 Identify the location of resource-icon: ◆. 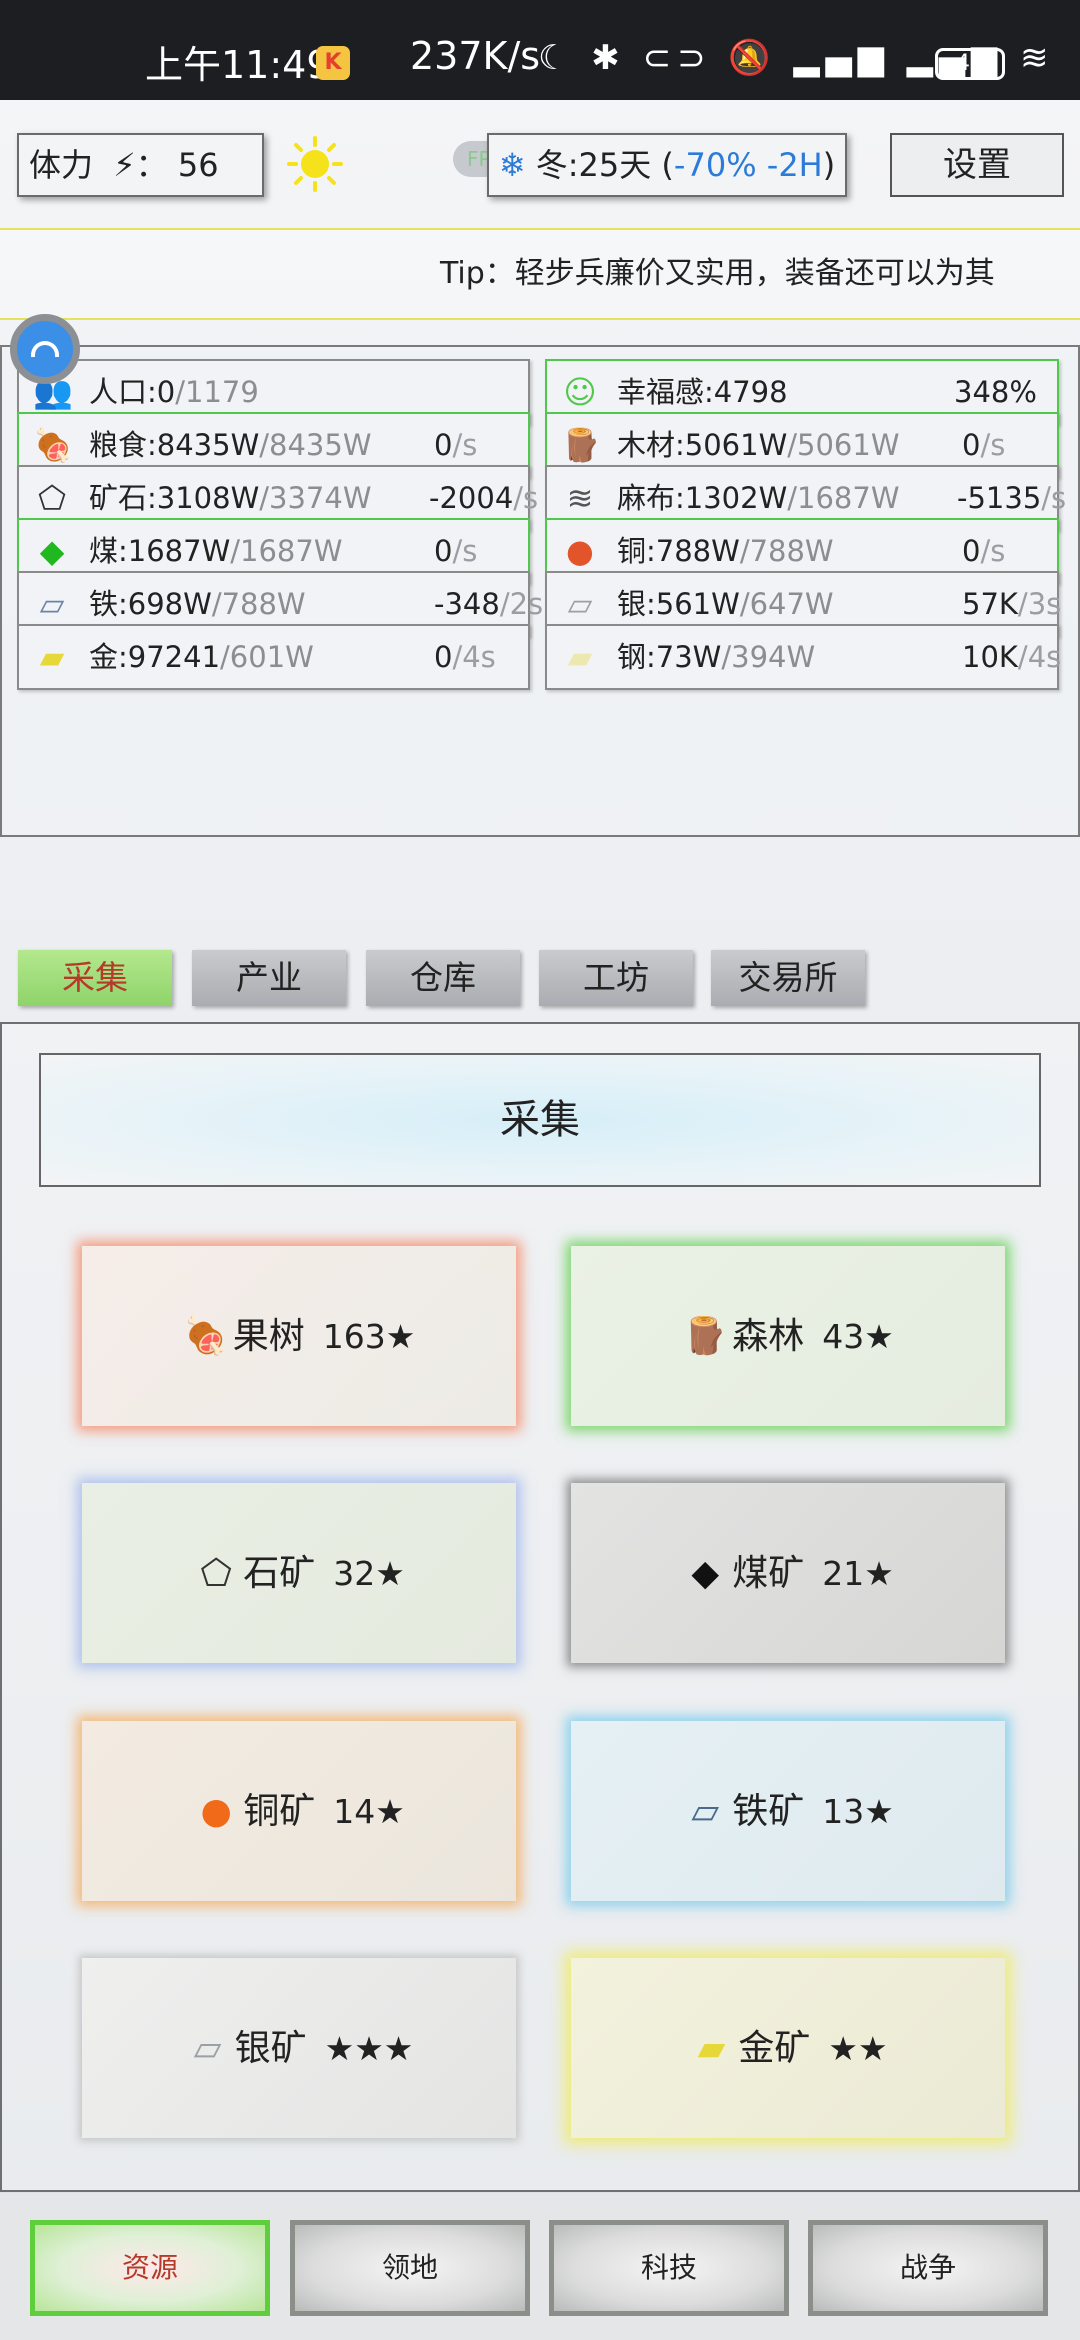
(52, 551).